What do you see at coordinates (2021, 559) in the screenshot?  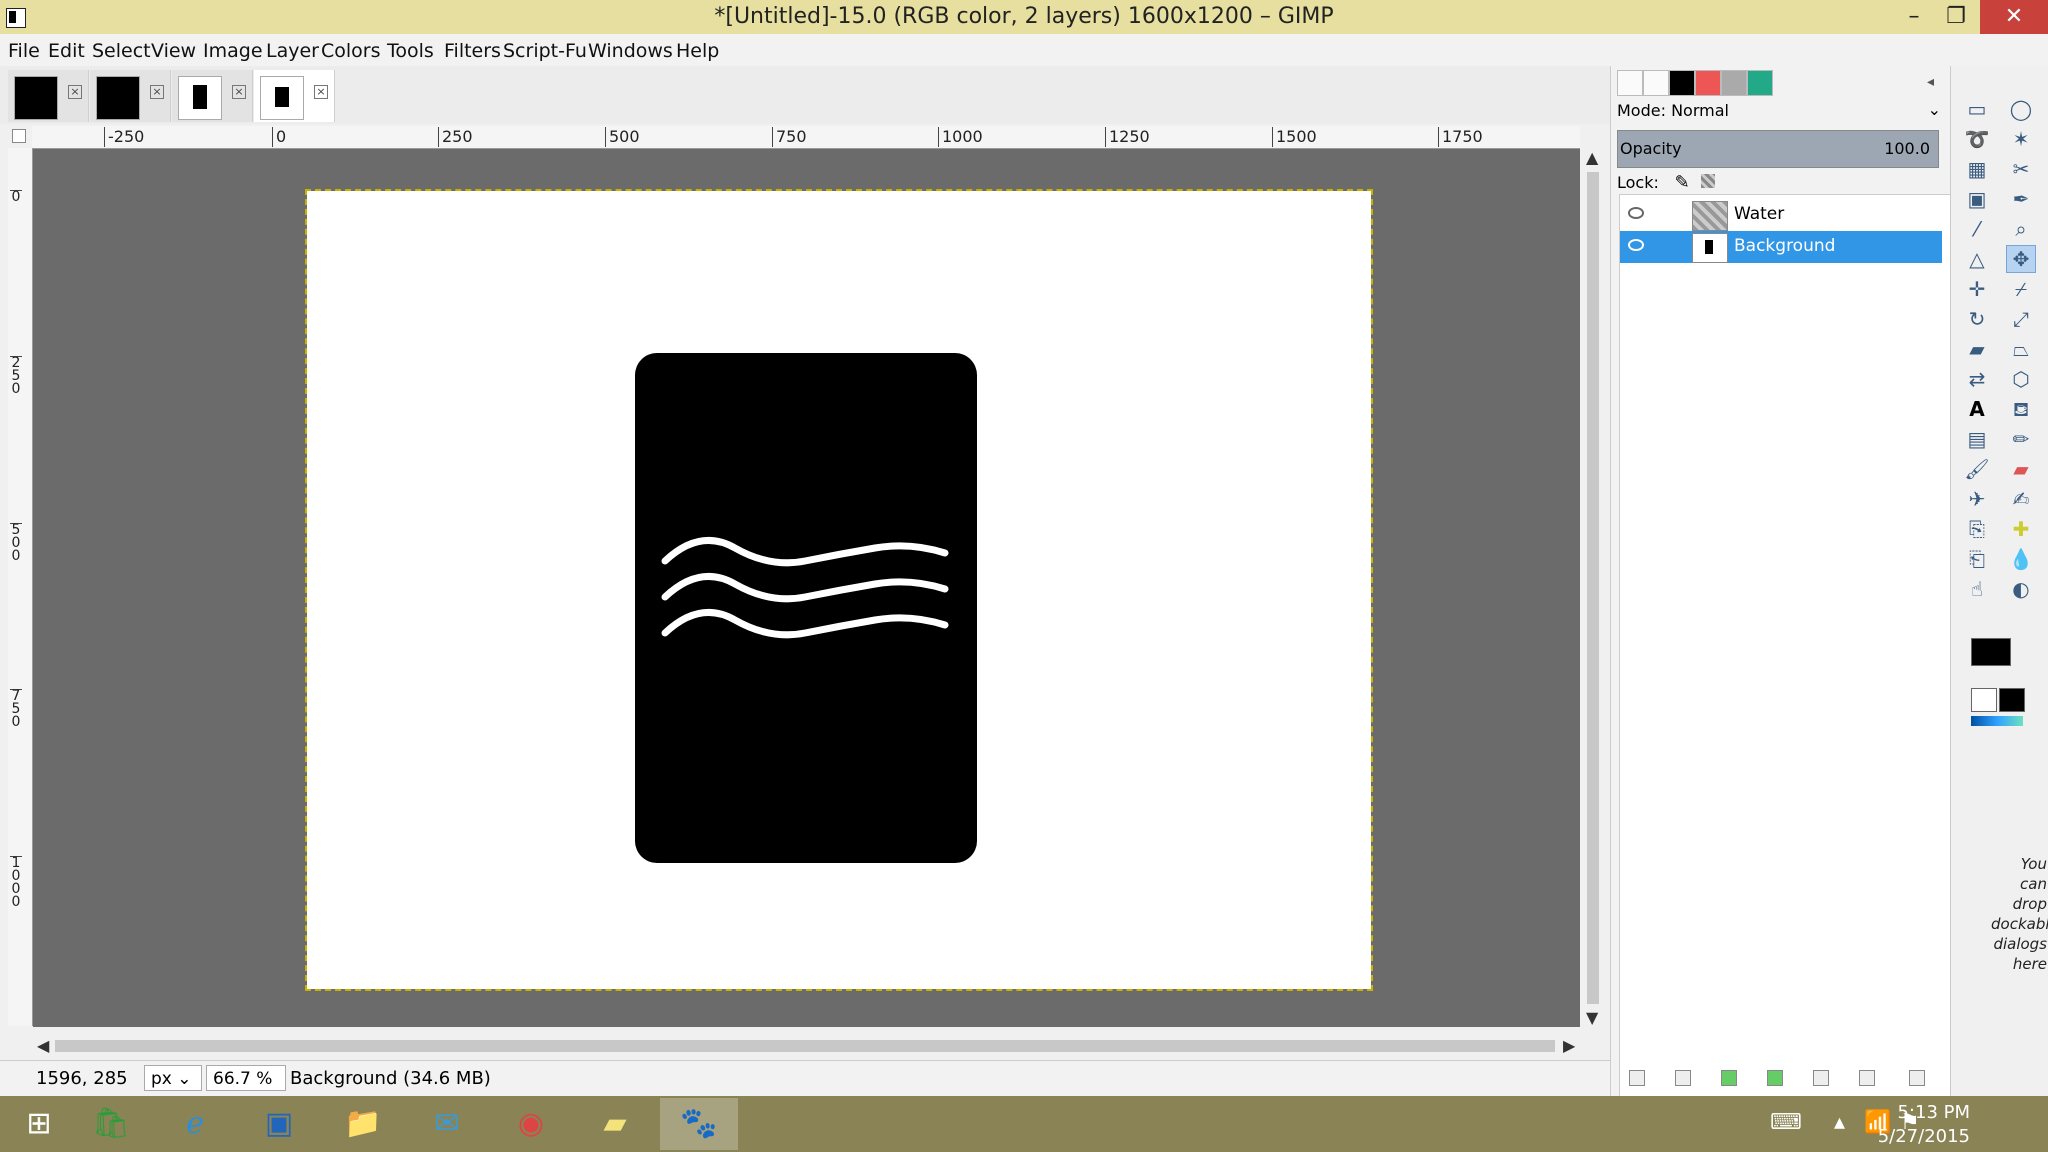 I see `blur-tool-icon: 💧` at bounding box center [2021, 559].